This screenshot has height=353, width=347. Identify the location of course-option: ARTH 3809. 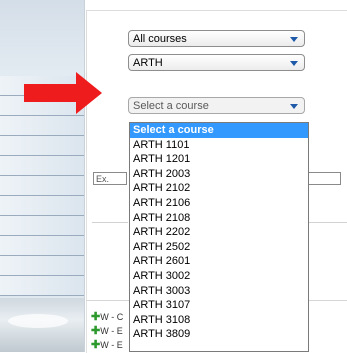
(219, 334).